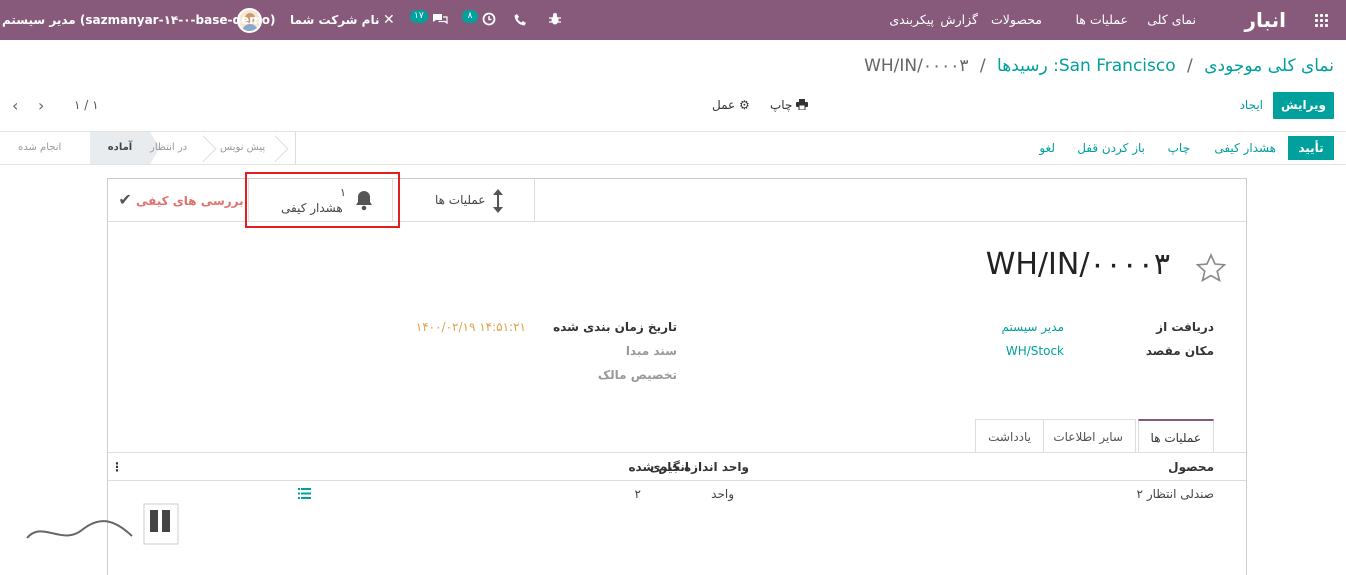  I want to click on step-waiting: در انتظار, so click(168, 148).